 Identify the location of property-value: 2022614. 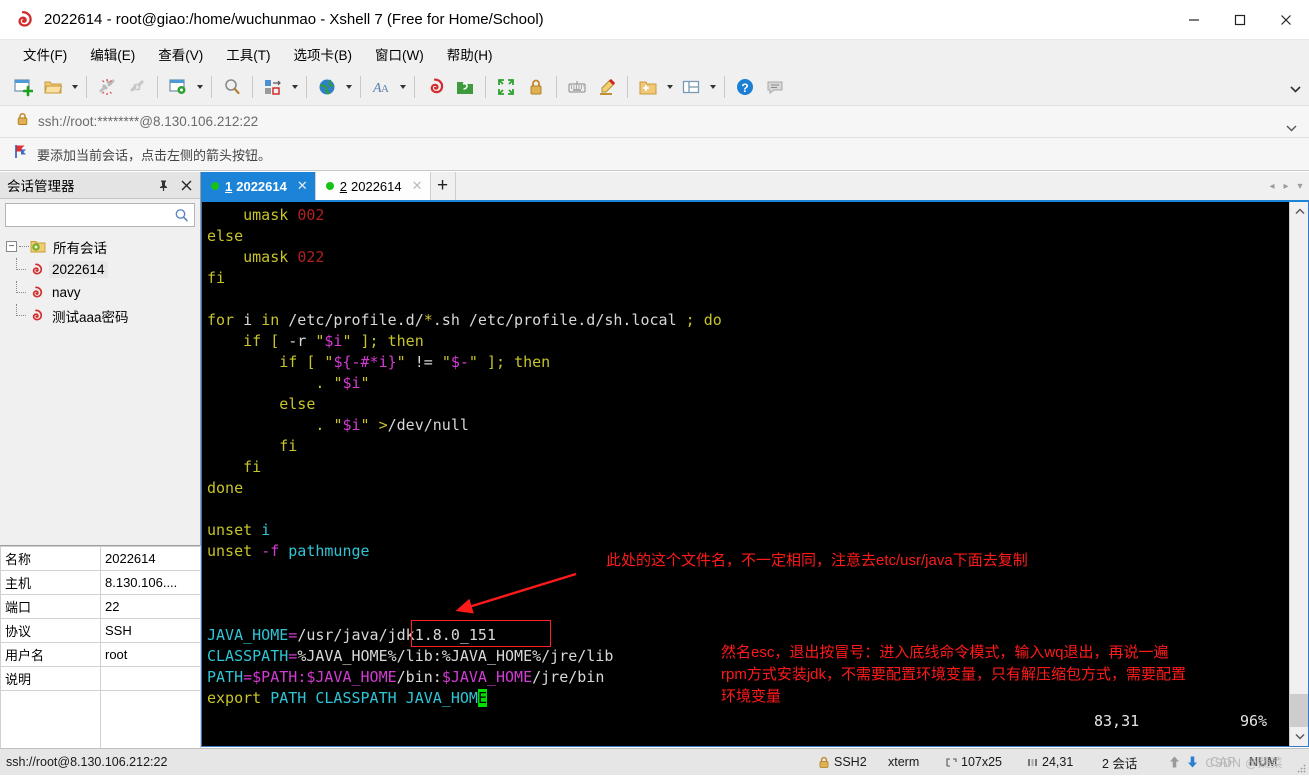
(150, 558).